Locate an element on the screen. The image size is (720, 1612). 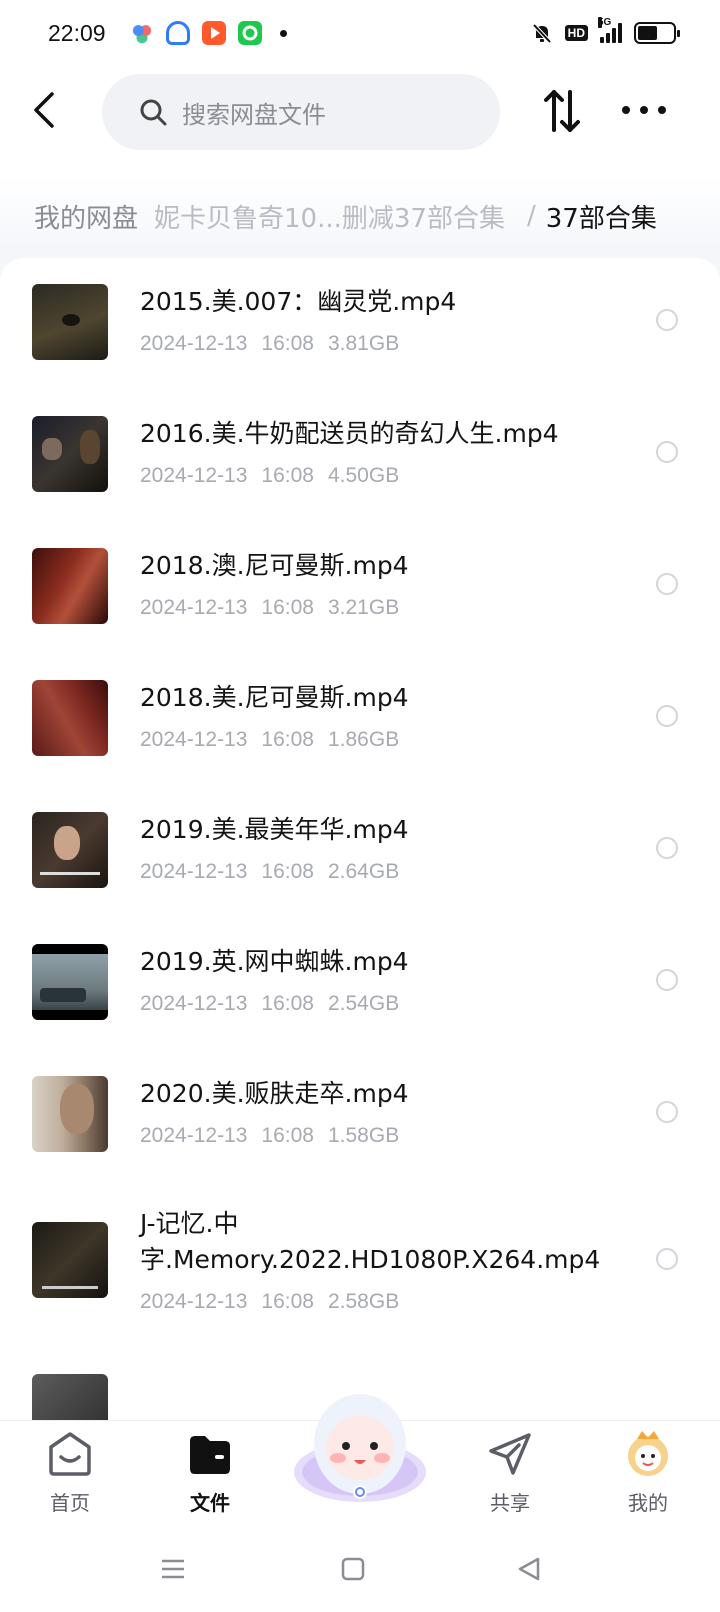
network-type-label: 5G is located at coordinates (605, 22).